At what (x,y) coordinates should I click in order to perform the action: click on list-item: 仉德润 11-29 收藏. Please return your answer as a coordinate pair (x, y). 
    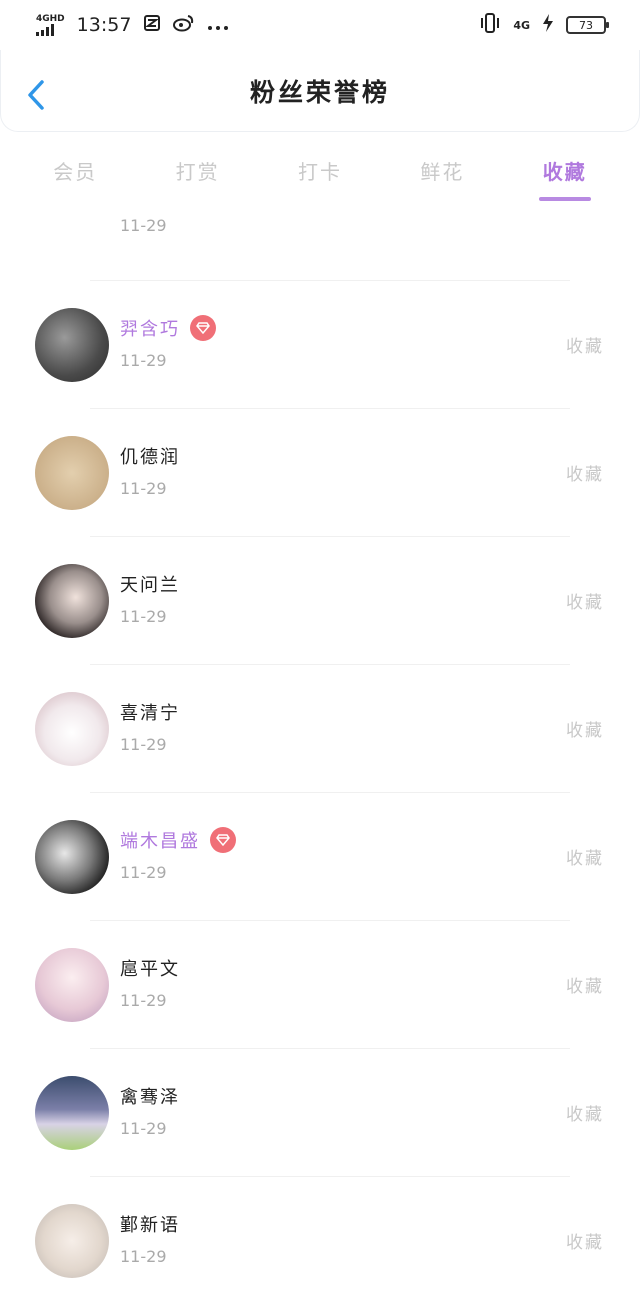
    Looking at the image, I should click on (320, 472).